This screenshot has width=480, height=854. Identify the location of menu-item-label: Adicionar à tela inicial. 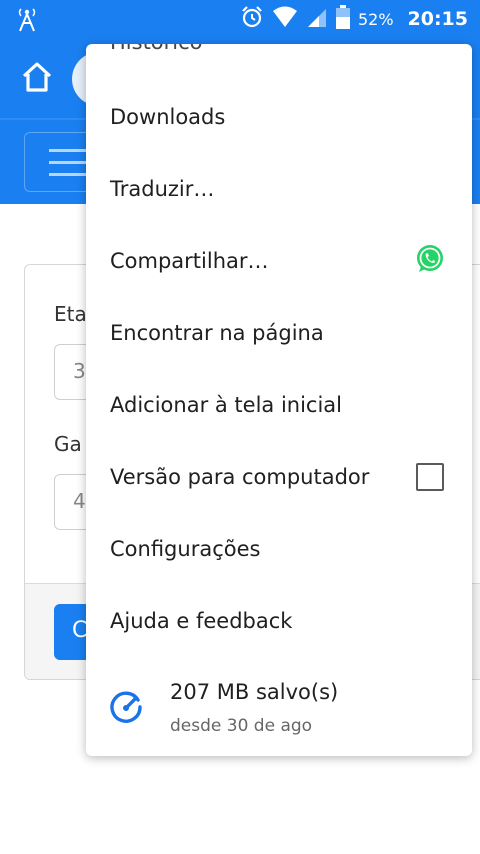
(226, 405).